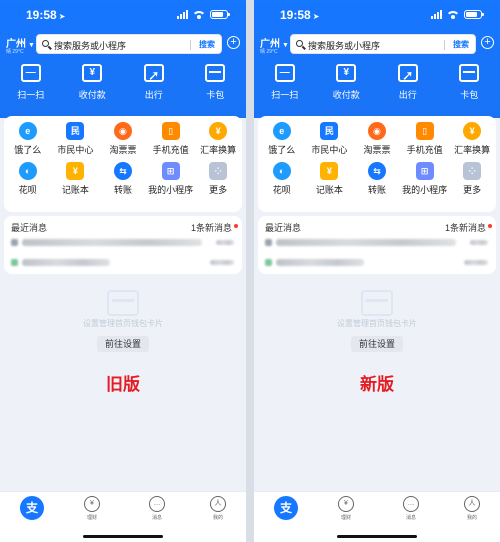 This screenshot has width=500, height=542. Describe the element at coordinates (92, 73) in the screenshot. I see `yuan-icon: ¥` at that location.